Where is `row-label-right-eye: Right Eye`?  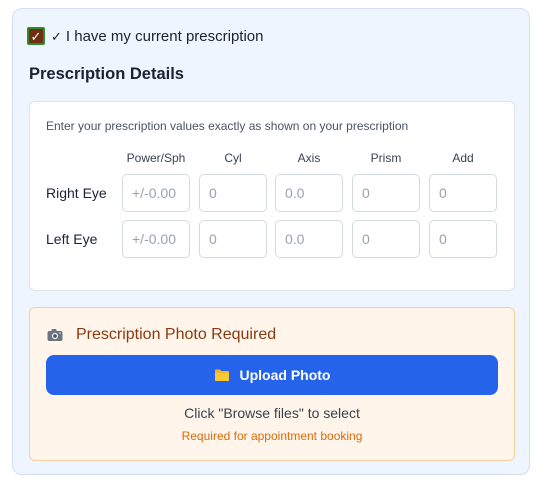
row-label-right-eye: Right Eye is located at coordinates (76, 193).